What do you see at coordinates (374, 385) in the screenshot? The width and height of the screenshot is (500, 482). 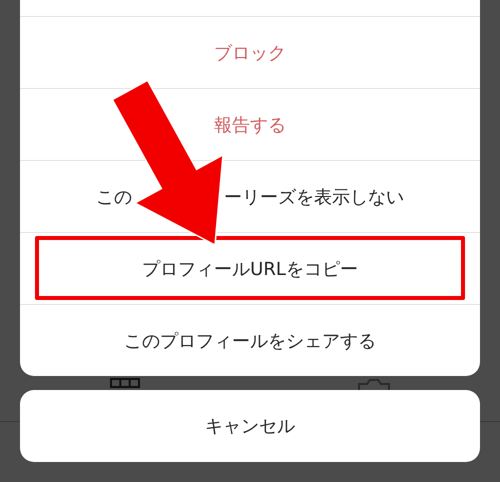 I see `camera-icon` at bounding box center [374, 385].